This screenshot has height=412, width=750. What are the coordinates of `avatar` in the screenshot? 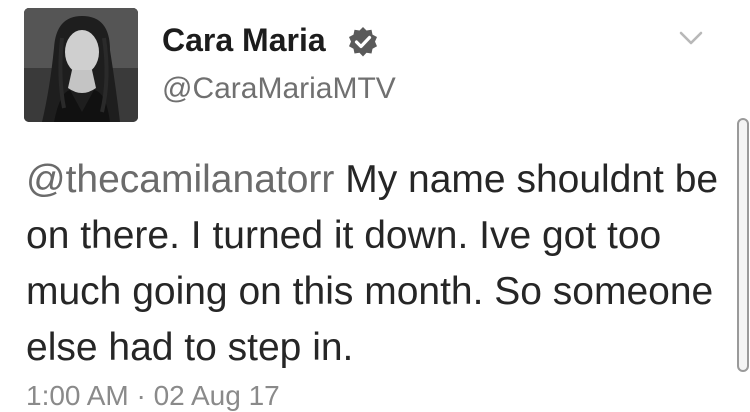 It's located at (81, 65).